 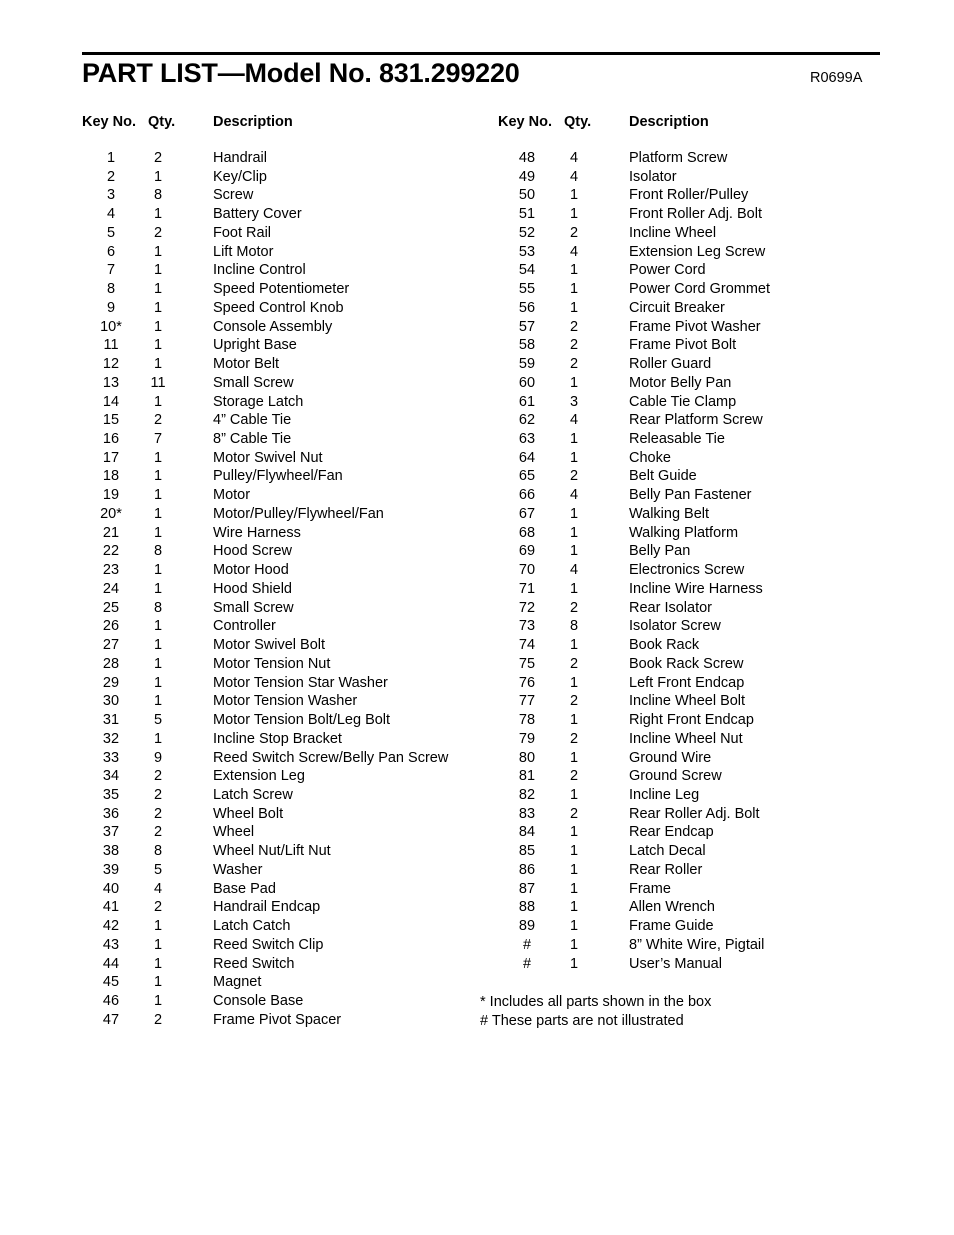 What do you see at coordinates (252, 420) in the screenshot?
I see `part-description: 4” Cable Tie` at bounding box center [252, 420].